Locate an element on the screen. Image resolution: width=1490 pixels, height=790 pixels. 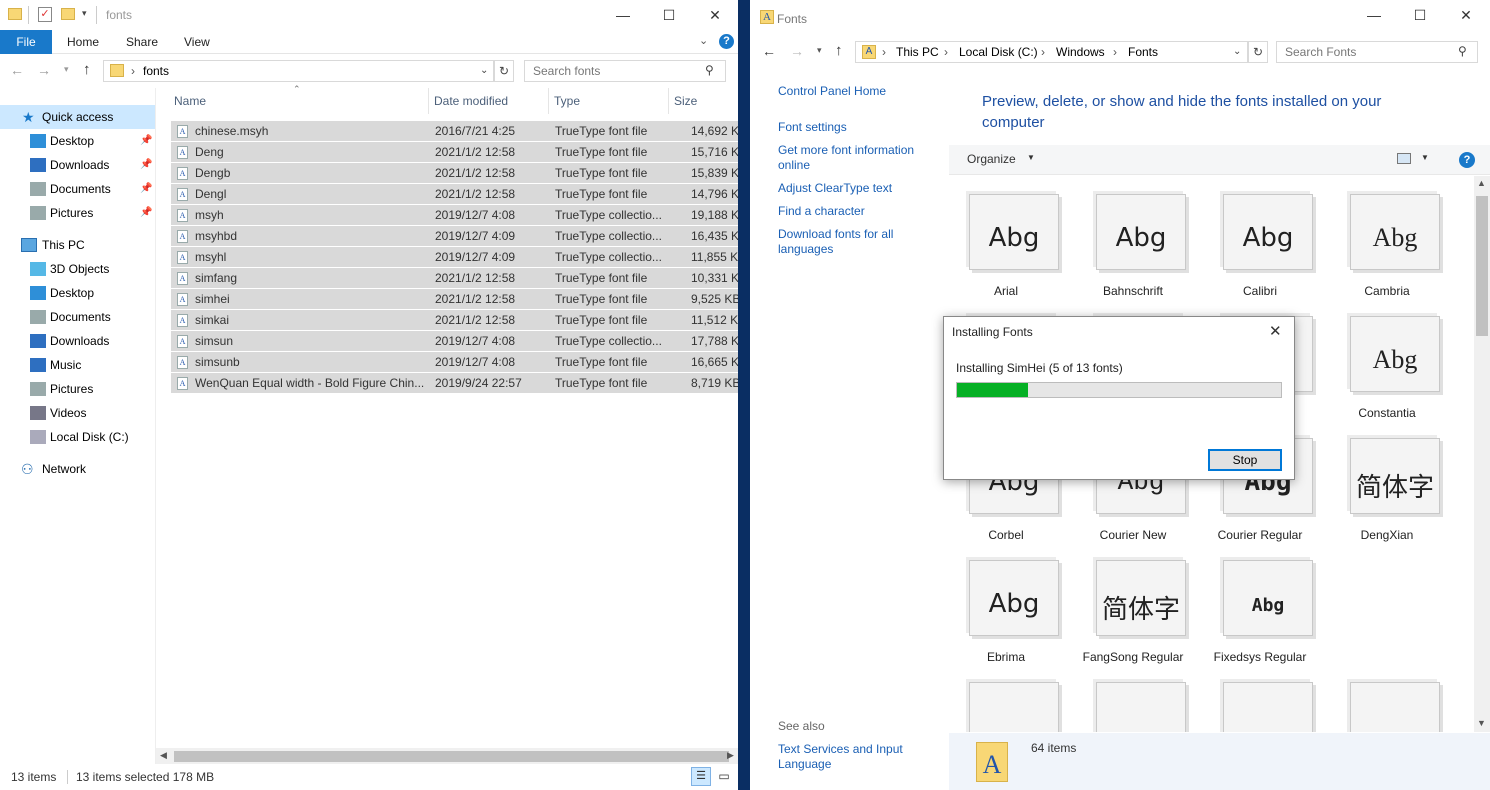
quick-access-dropdown-icon: ▾ is located at coordinates (84, 13).